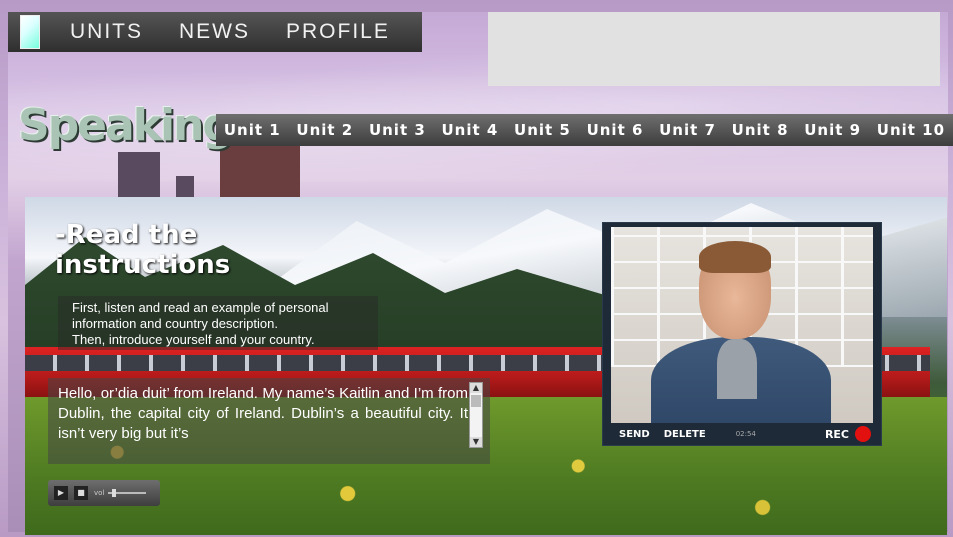 The width and height of the screenshot is (953, 537). Describe the element at coordinates (476, 442) in the screenshot. I see `scroll-down-icon: ▼` at that location.